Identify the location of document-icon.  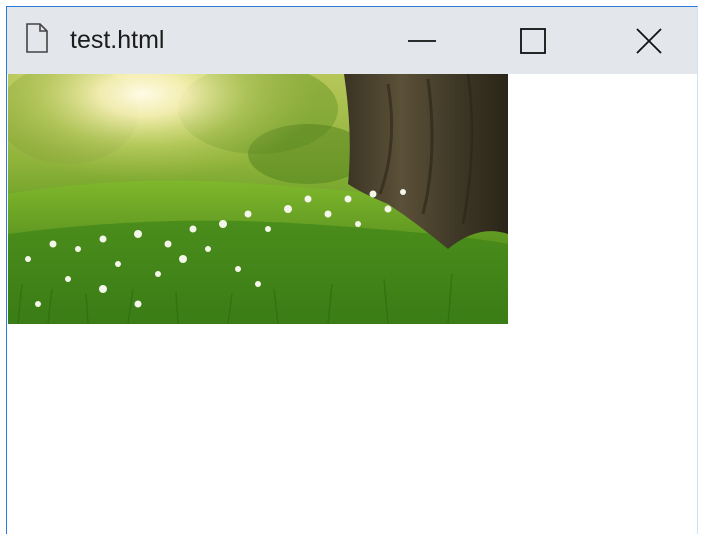
(37, 38).